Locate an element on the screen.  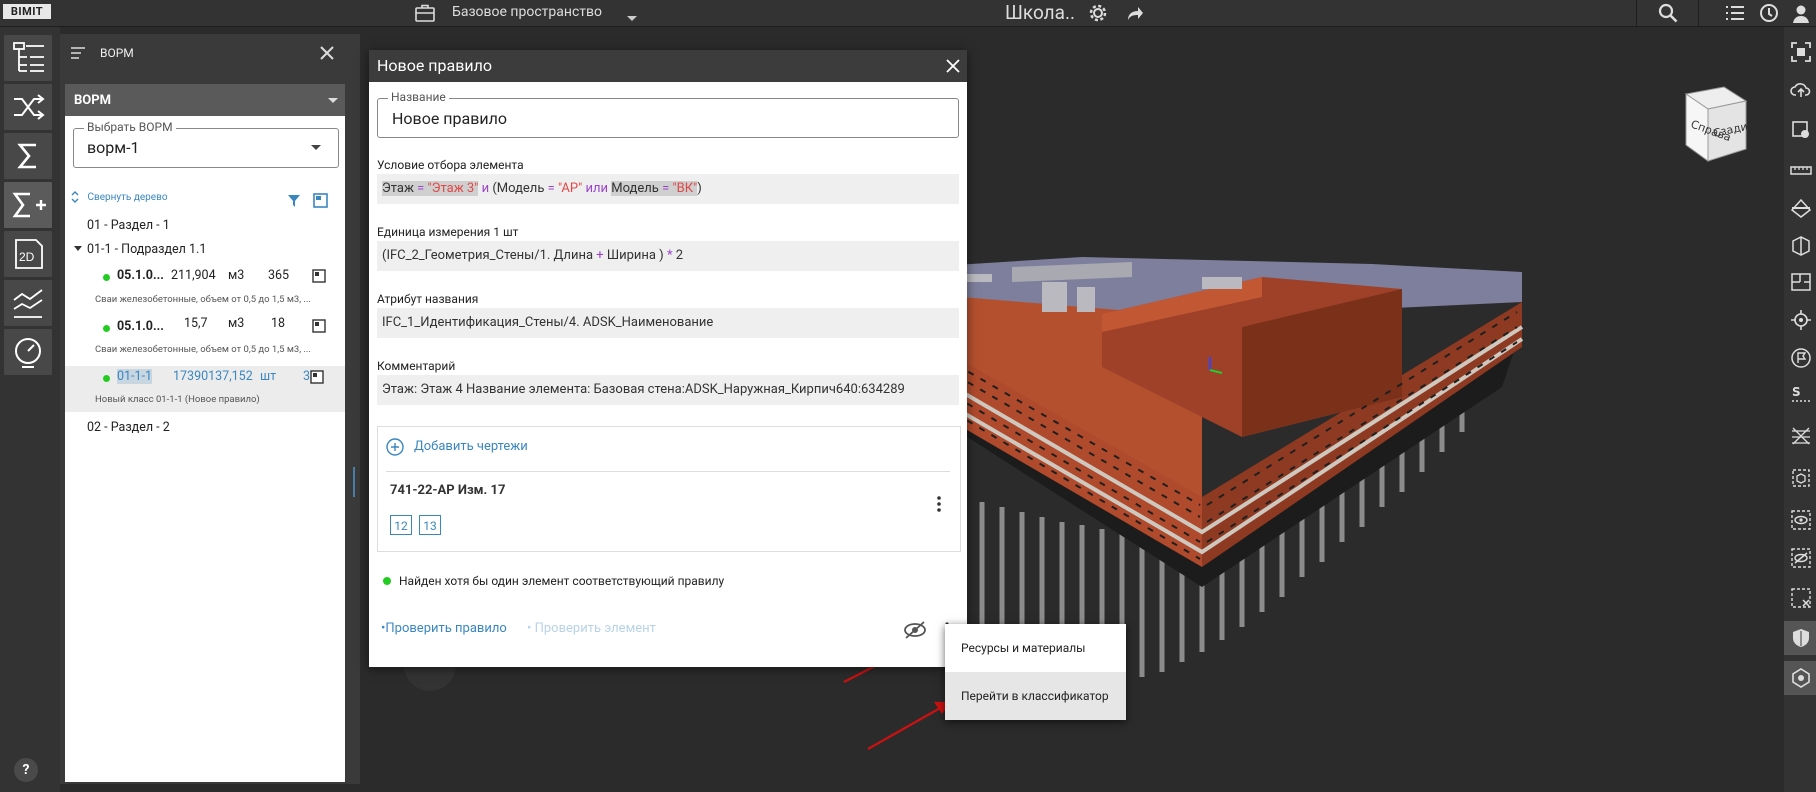
style-s-icon: S is located at coordinates (1801, 394).